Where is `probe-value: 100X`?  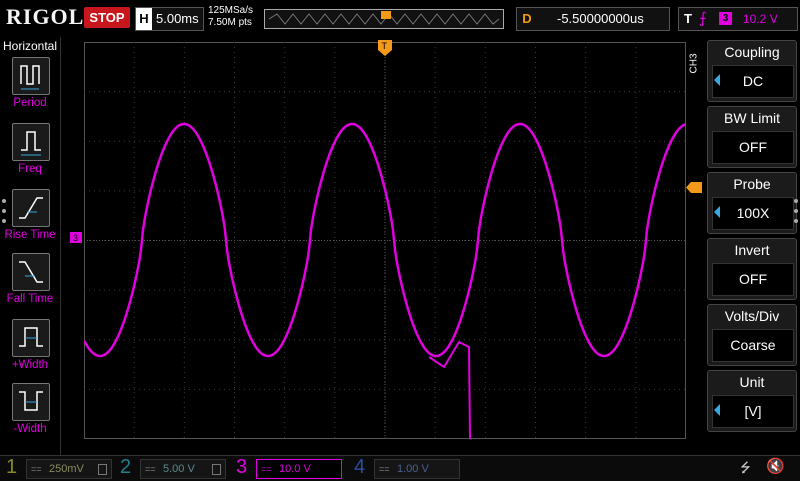 probe-value: 100X is located at coordinates (753, 213).